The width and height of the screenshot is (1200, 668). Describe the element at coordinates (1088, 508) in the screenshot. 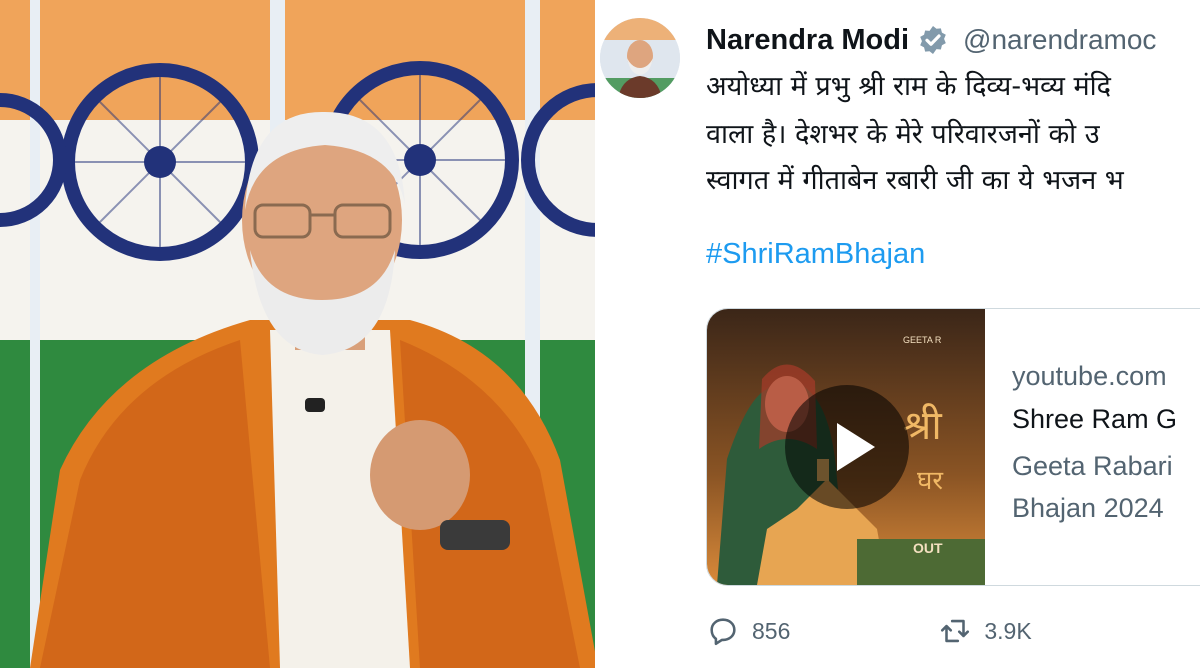

I see `card-description-line-2: Bhajan 2024` at that location.